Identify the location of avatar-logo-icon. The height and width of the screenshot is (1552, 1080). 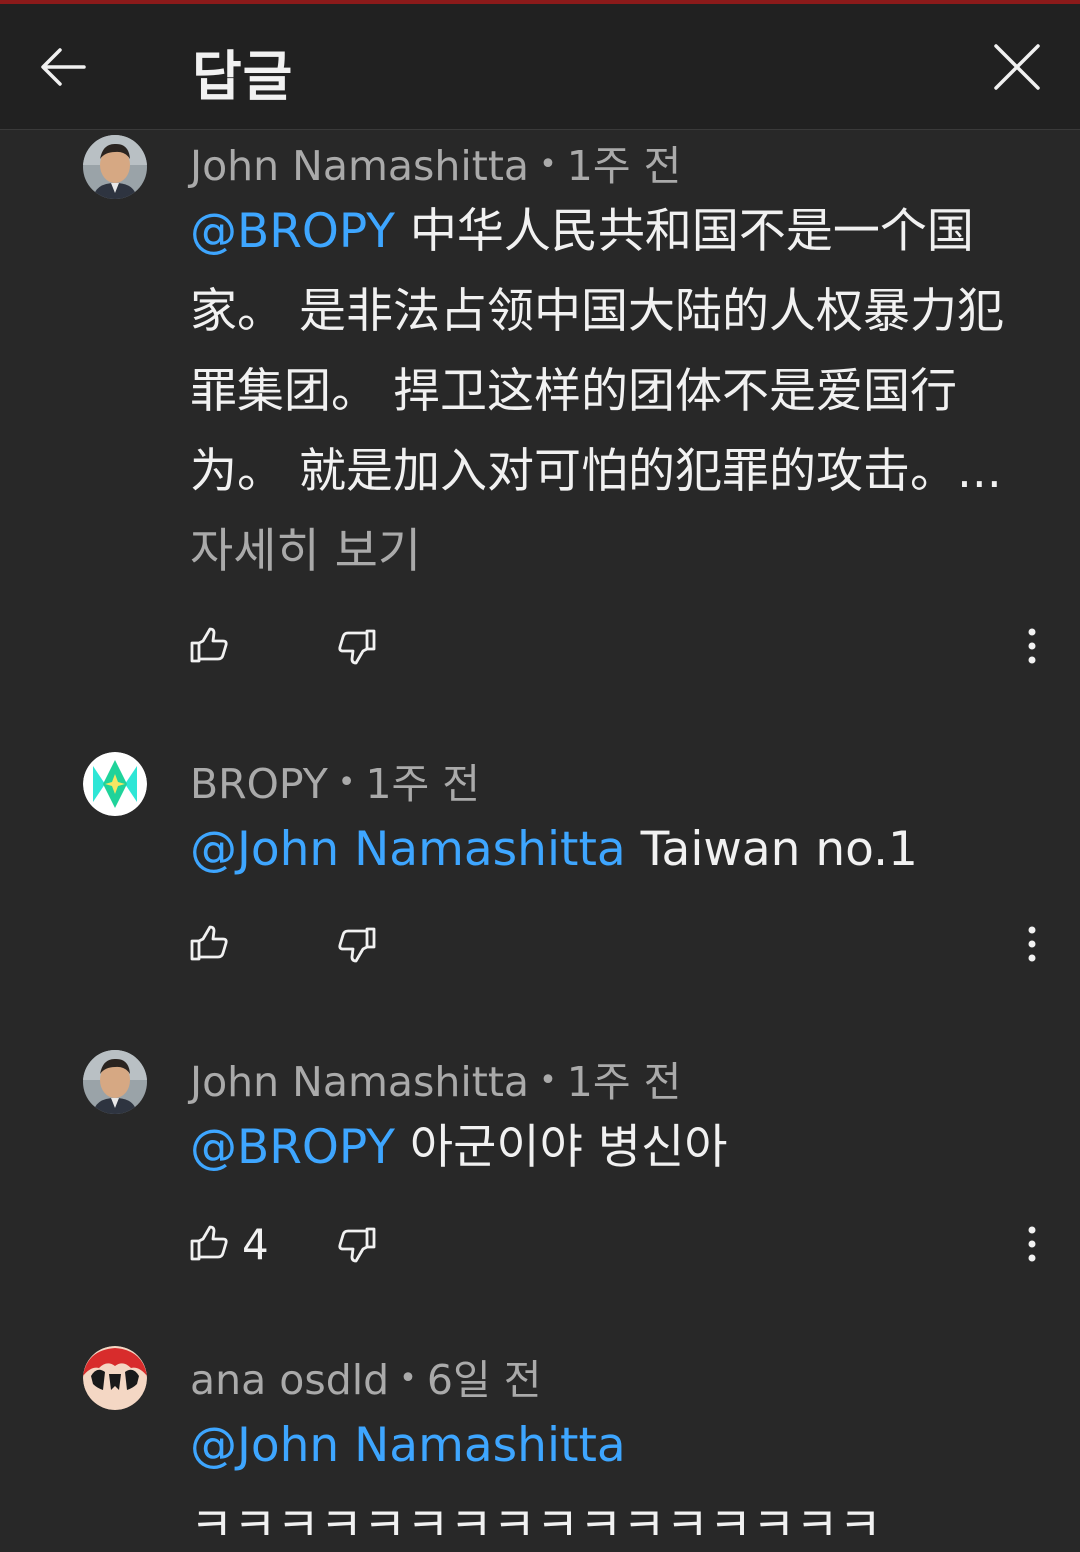
(115, 784).